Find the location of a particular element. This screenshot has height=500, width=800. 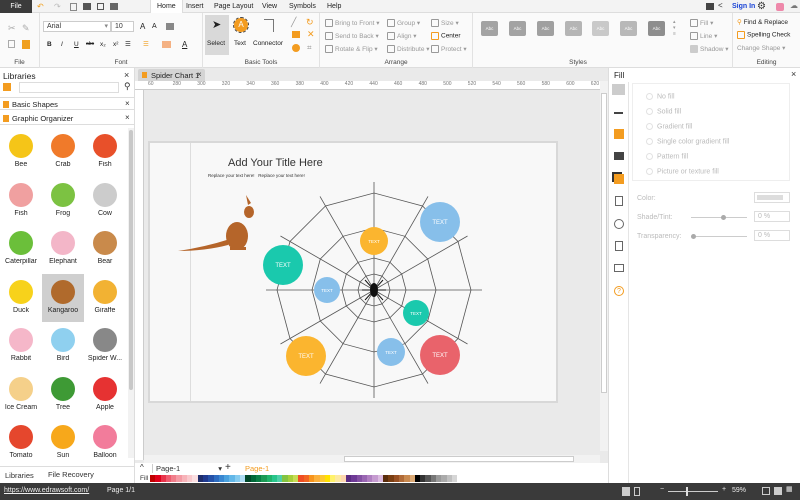

fit-page-icon is located at coordinates (766, 491).